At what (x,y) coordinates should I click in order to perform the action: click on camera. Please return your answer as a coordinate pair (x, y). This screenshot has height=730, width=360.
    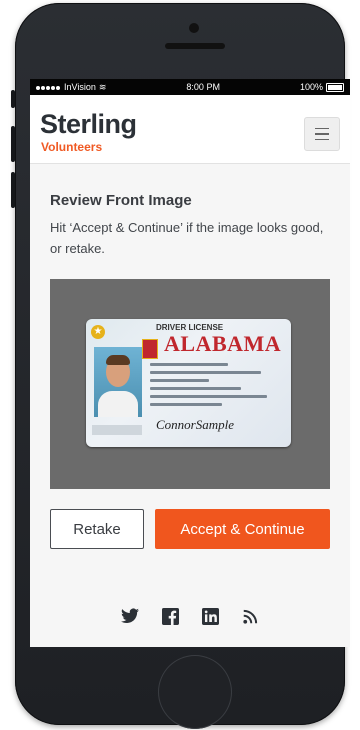
    Looking at the image, I should click on (194, 28).